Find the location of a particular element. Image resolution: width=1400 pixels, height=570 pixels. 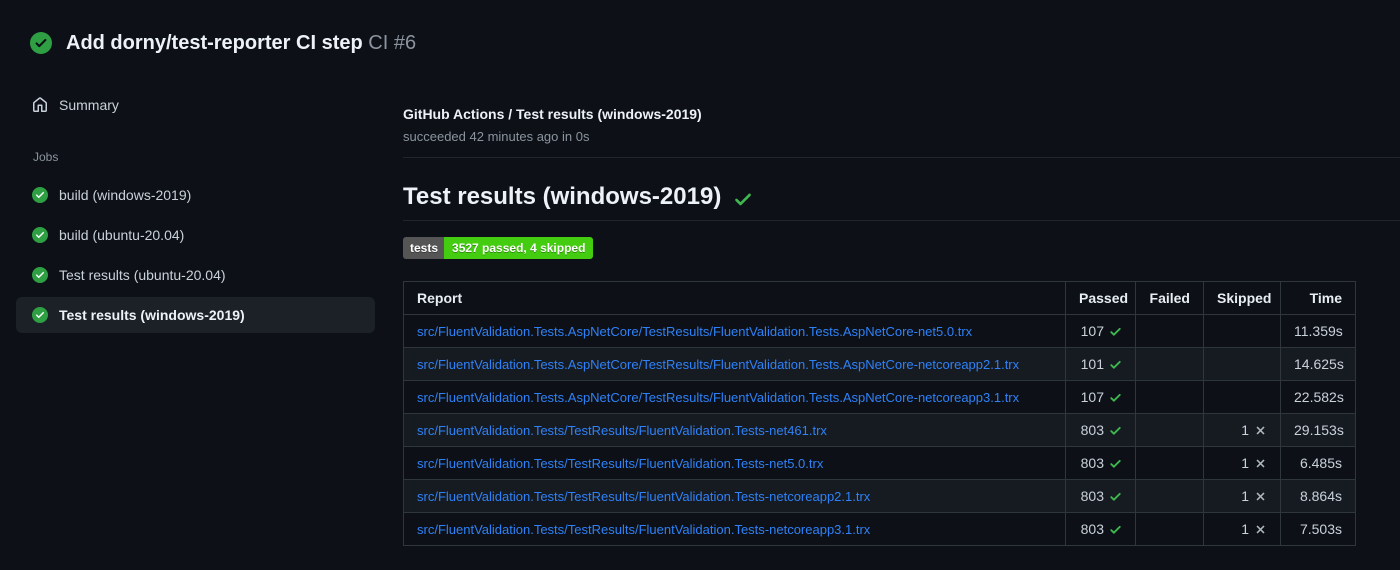

time-value: 29.153s is located at coordinates (1318, 430).